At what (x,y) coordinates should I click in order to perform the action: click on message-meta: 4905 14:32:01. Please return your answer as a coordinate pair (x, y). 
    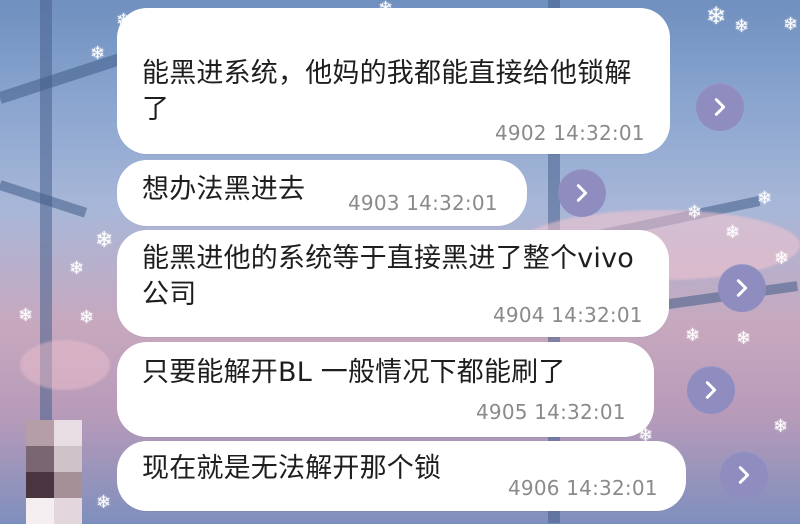
    Looking at the image, I should click on (551, 412).